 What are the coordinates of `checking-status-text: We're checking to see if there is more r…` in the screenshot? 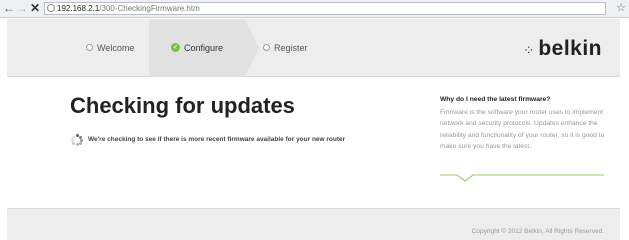 It's located at (217, 139).